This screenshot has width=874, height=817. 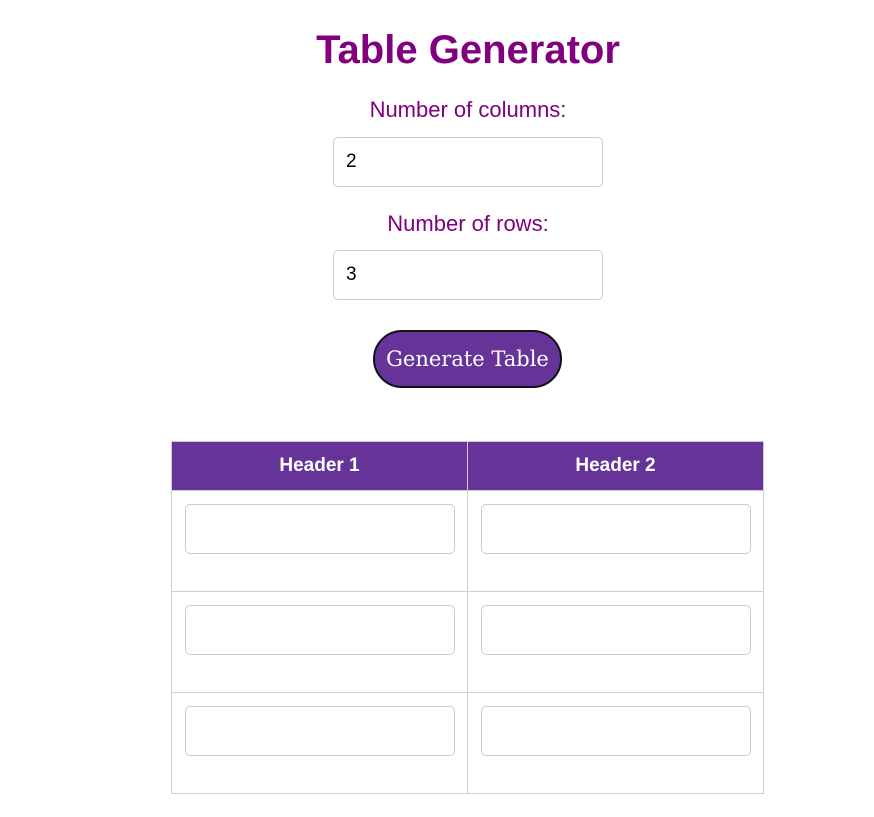 I want to click on table-header-cell: Header 1, so click(x=319, y=466).